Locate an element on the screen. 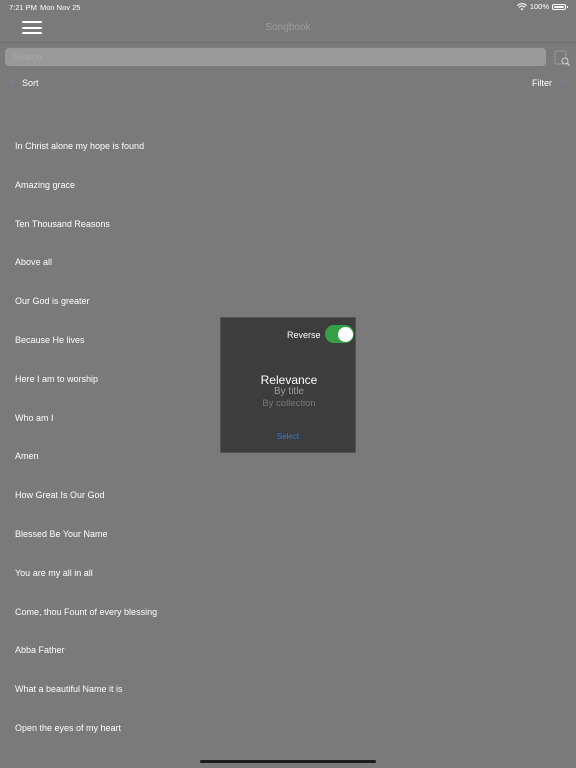  toggle-knob is located at coordinates (345, 334).